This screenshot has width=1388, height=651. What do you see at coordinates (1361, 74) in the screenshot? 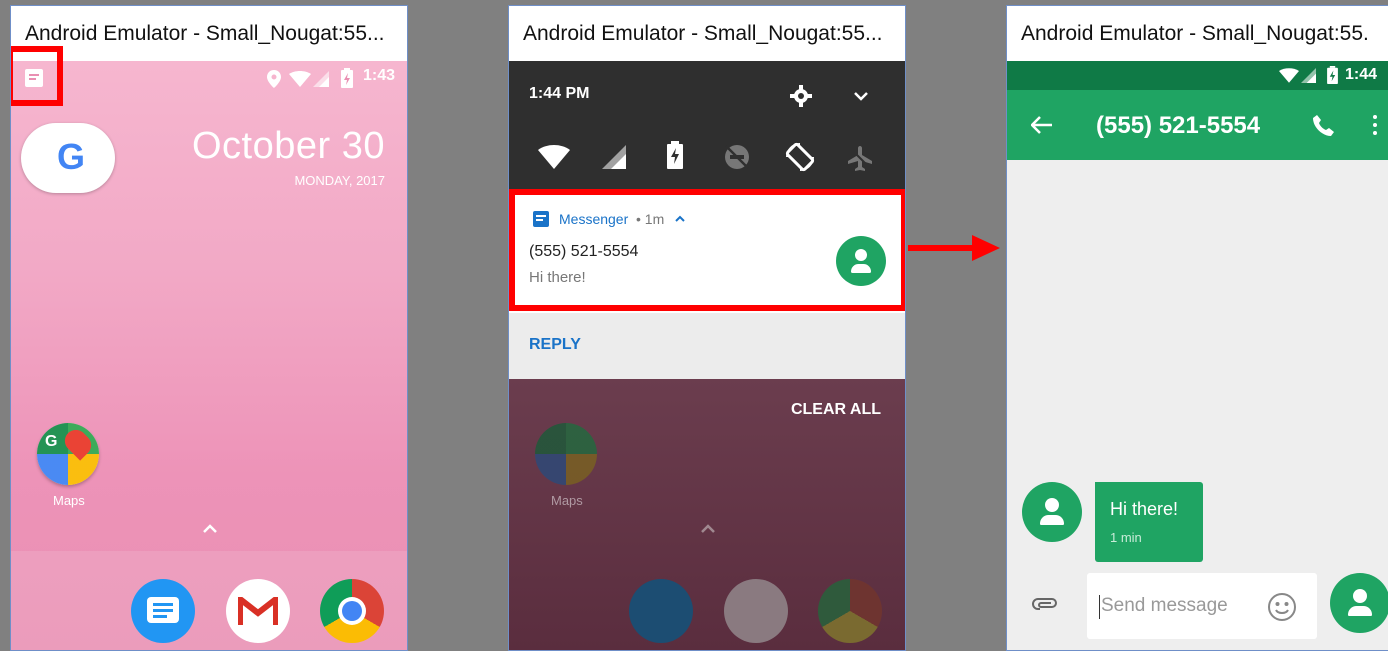
I see `status-time: 1:44` at bounding box center [1361, 74].